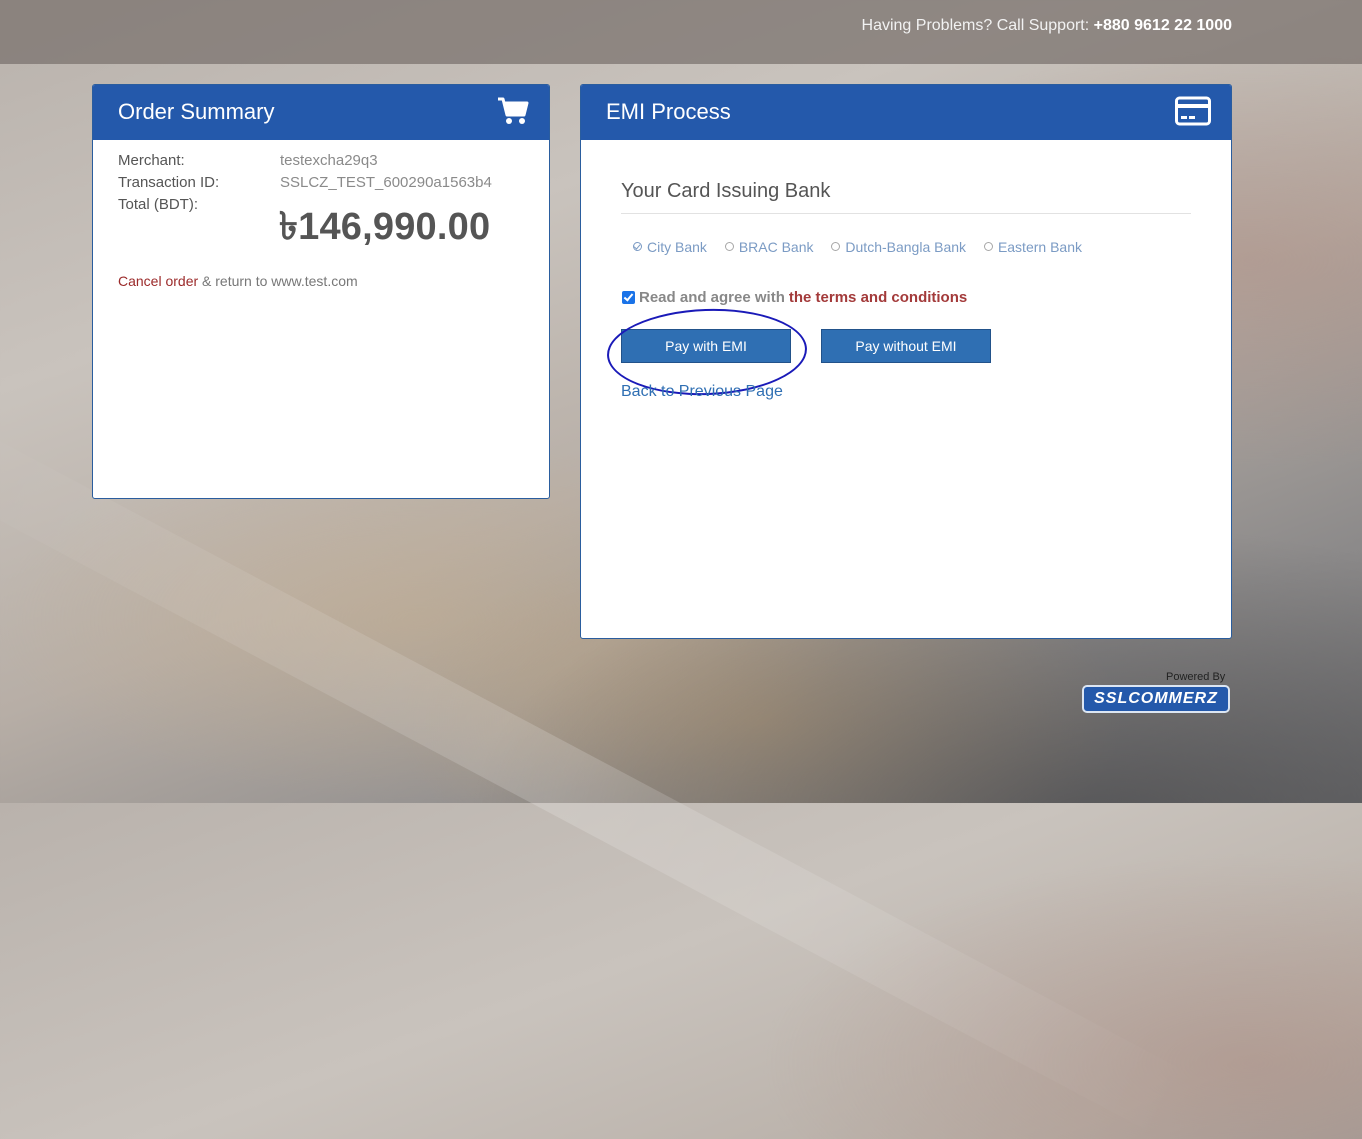 Image resolution: width=1362 pixels, height=1139 pixels. Describe the element at coordinates (906, 246) in the screenshot. I see `bank-option-label: Dutch-Bangla Bank` at that location.